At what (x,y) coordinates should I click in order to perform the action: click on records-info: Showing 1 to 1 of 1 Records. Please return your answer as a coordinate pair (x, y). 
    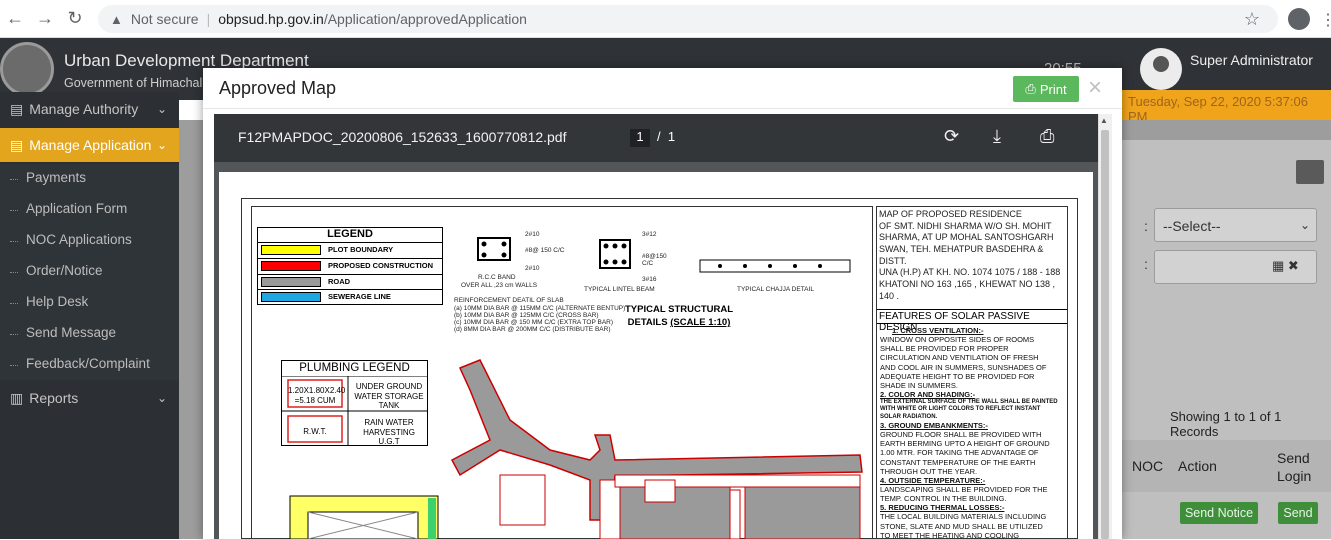
    Looking at the image, I should click on (1226, 424).